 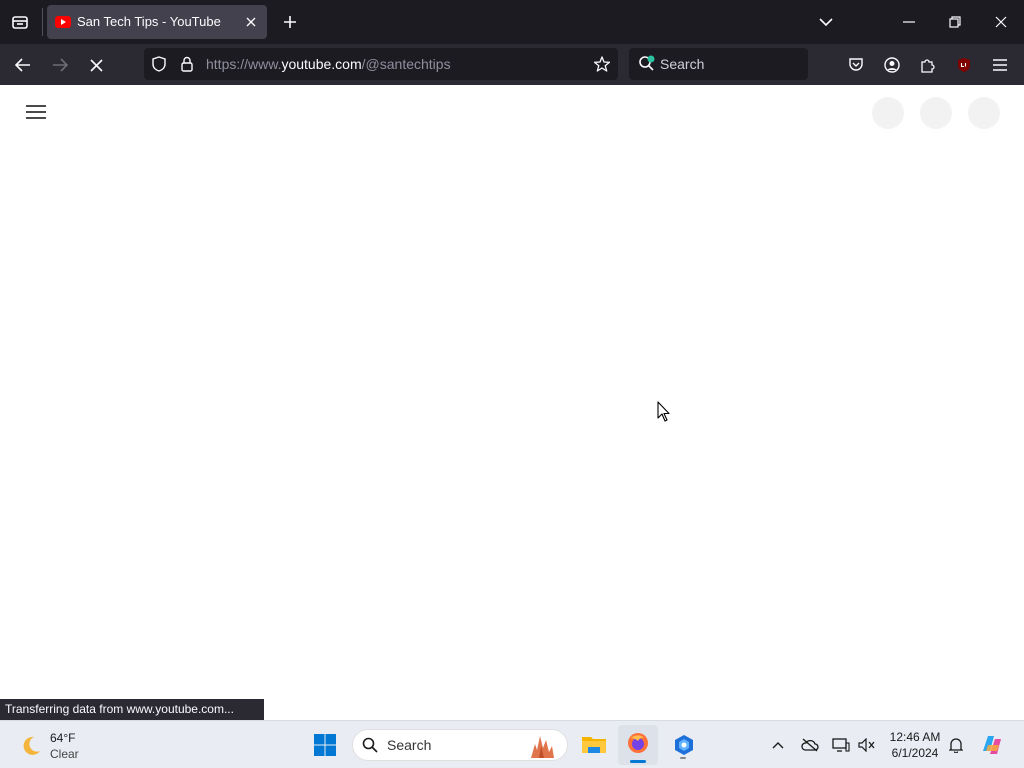 I want to click on lock-icon, so click(x=187, y=64).